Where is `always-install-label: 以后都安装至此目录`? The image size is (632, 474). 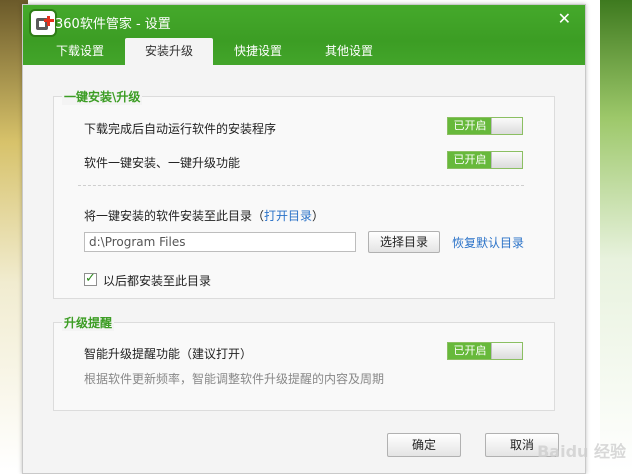
always-install-label: 以后都安装至此目录 is located at coordinates (157, 281).